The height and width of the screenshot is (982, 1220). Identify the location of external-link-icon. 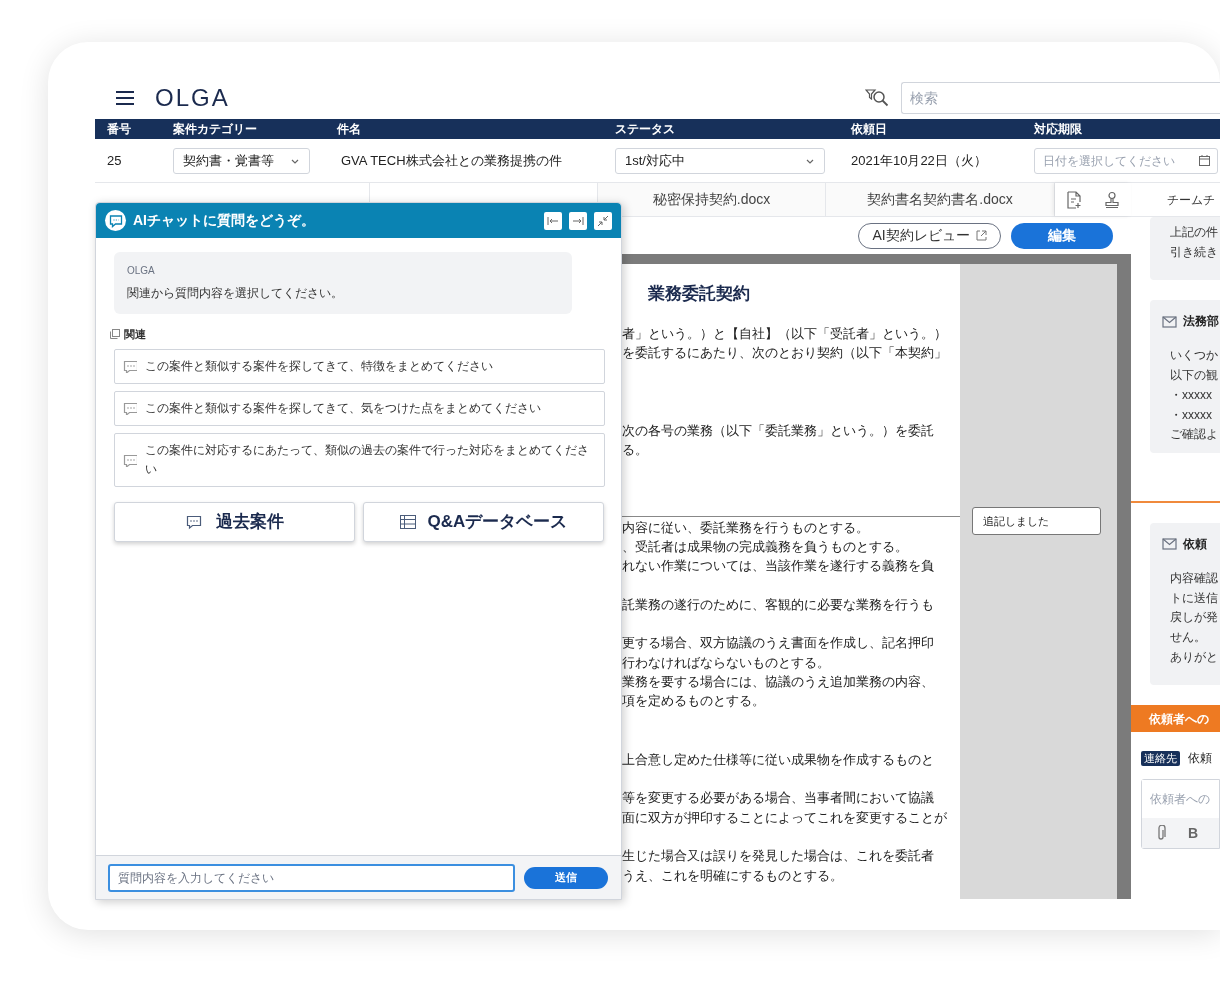
(981, 235).